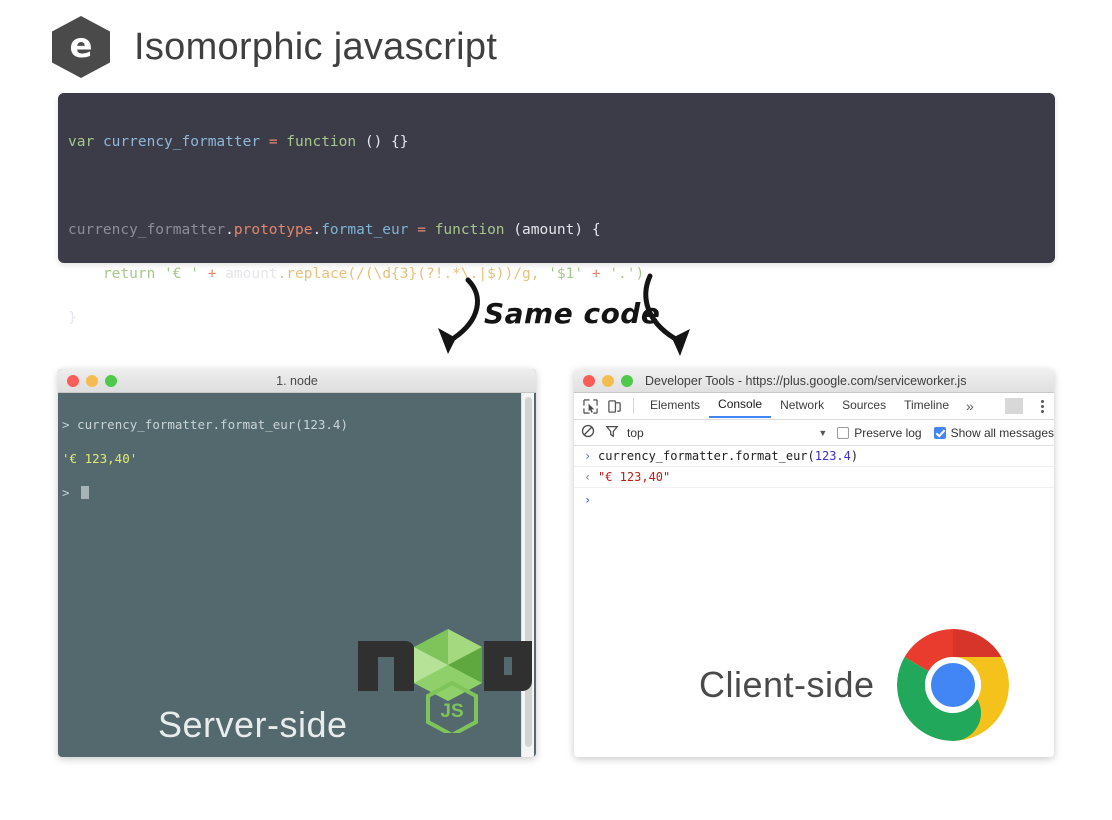 Image resolution: width=1112 pixels, height=820 pixels. Describe the element at coordinates (70, 492) in the screenshot. I see `terminal-prompt-2: >` at that location.